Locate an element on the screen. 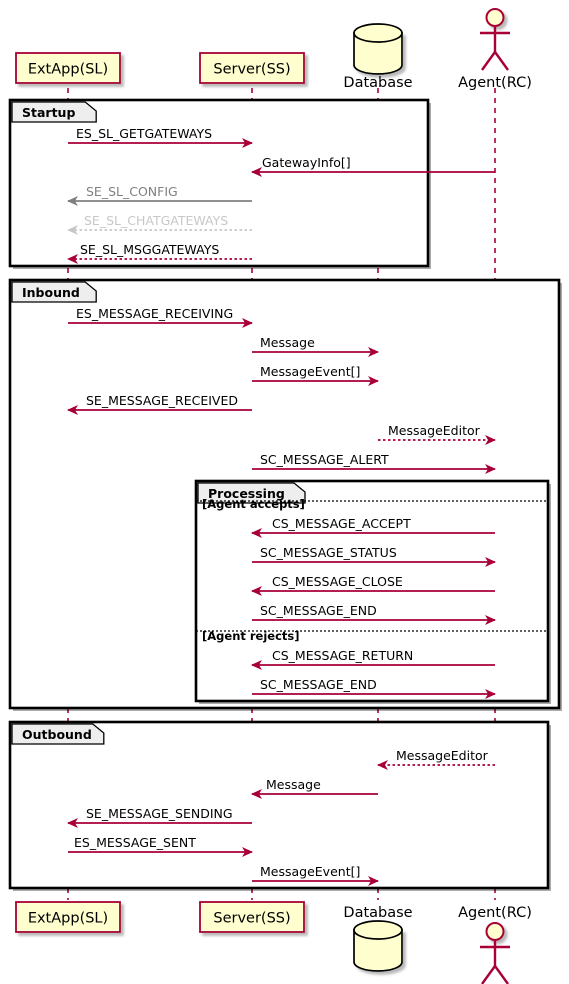 Image resolution: width=569 pixels, height=984 pixels. message-outbound-4: MessageEvent[] is located at coordinates (315, 875).